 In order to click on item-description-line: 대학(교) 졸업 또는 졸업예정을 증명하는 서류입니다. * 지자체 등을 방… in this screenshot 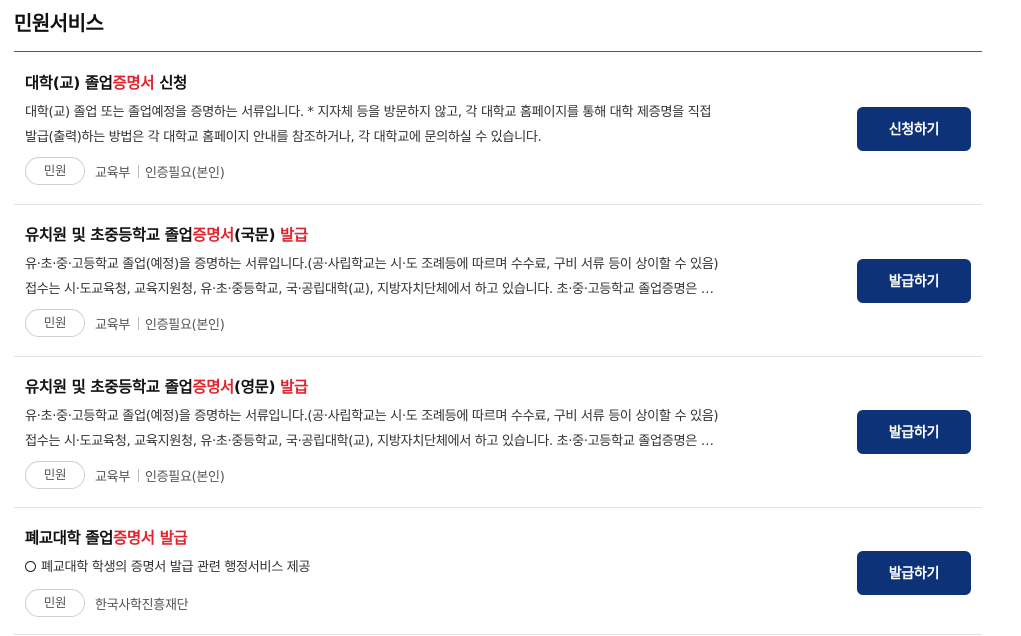, I will do `click(368, 112)`.